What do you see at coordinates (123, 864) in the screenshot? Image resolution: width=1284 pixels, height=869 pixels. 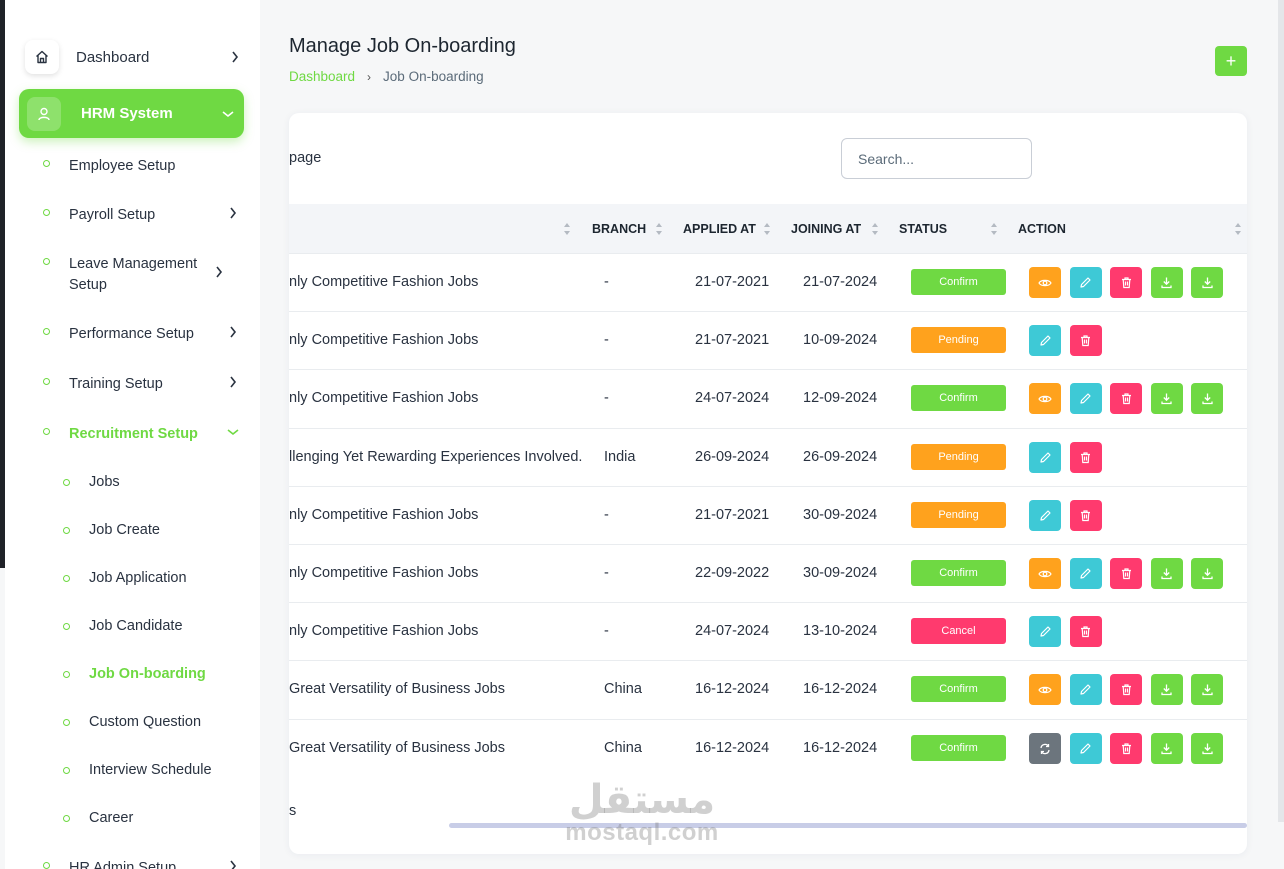 I see `sidebar-item-label: HR Admin Setup` at bounding box center [123, 864].